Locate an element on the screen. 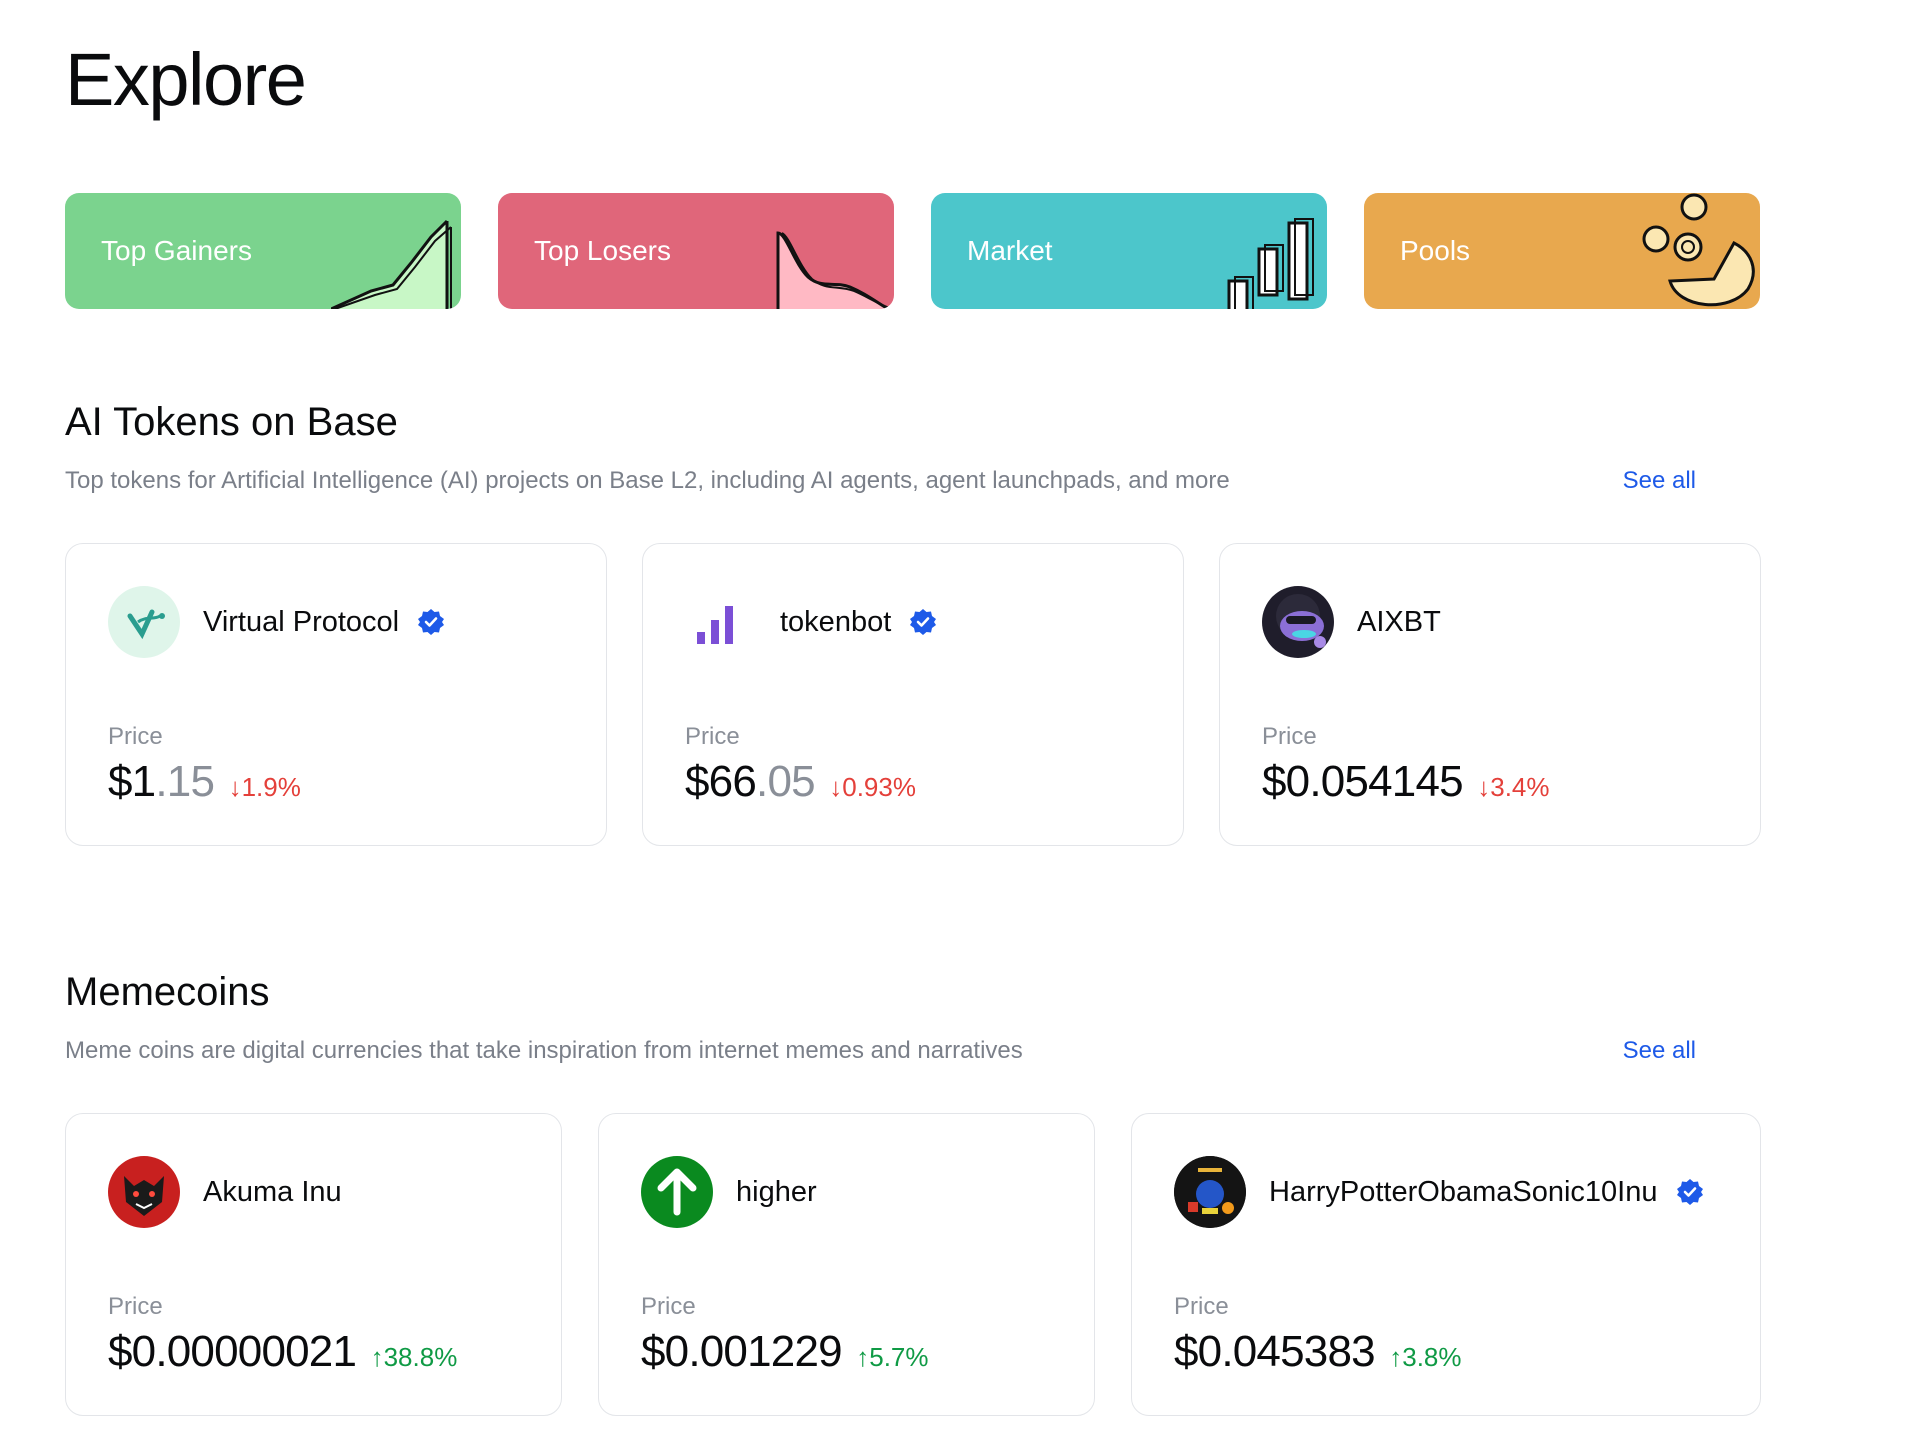 This screenshot has height=1450, width=1906. line-down-chart-icon is located at coordinates (834, 270).